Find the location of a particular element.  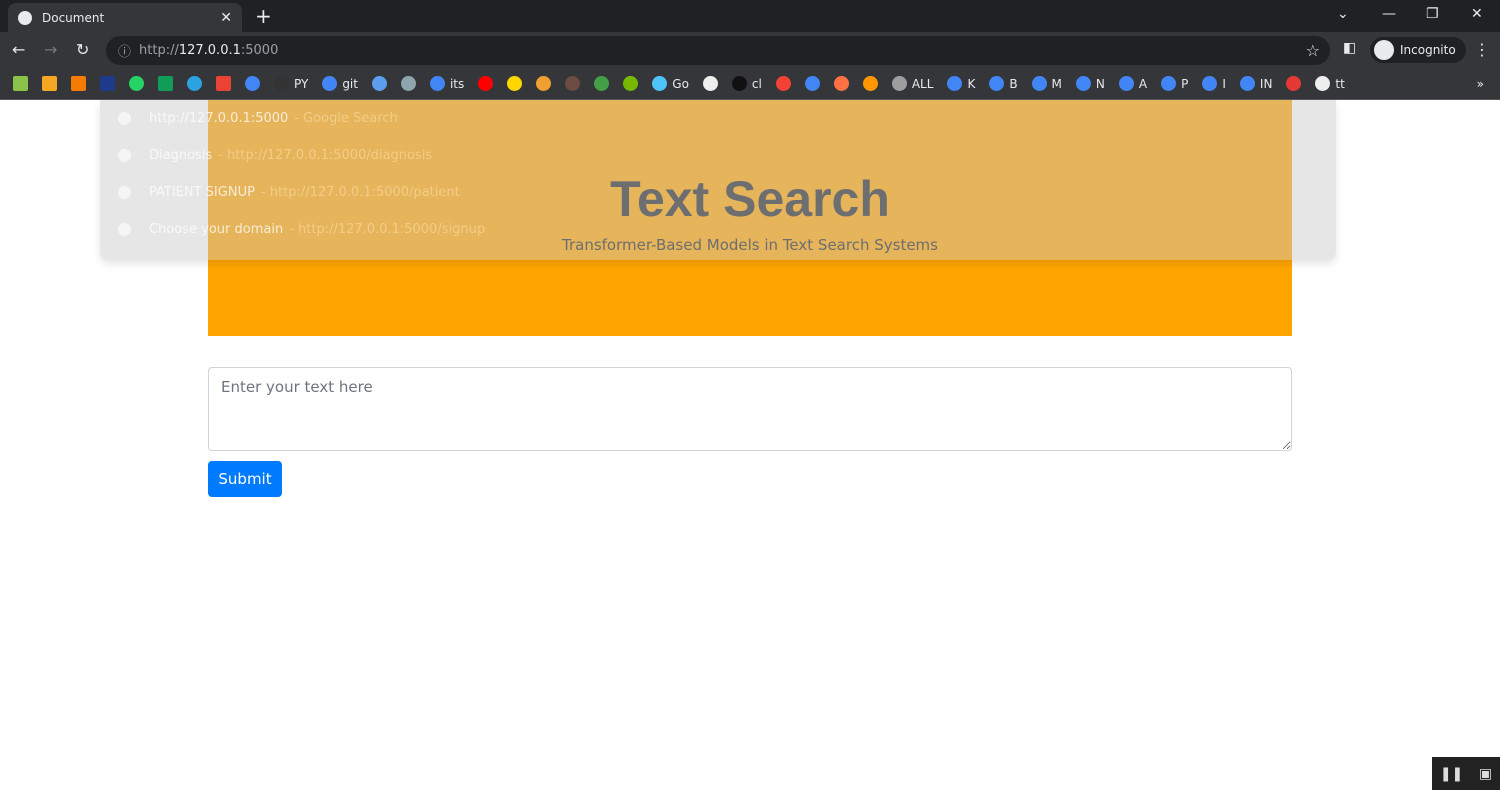

url-scheme: http:// is located at coordinates (159, 50).